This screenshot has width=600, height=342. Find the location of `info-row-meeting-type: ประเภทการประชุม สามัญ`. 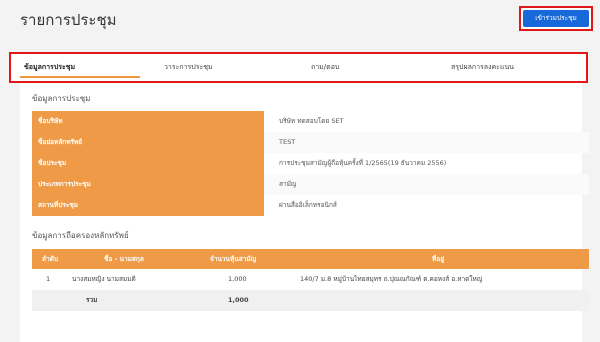

info-row-meeting-type: ประเภทการประชุม สามัญ is located at coordinates (310, 184).